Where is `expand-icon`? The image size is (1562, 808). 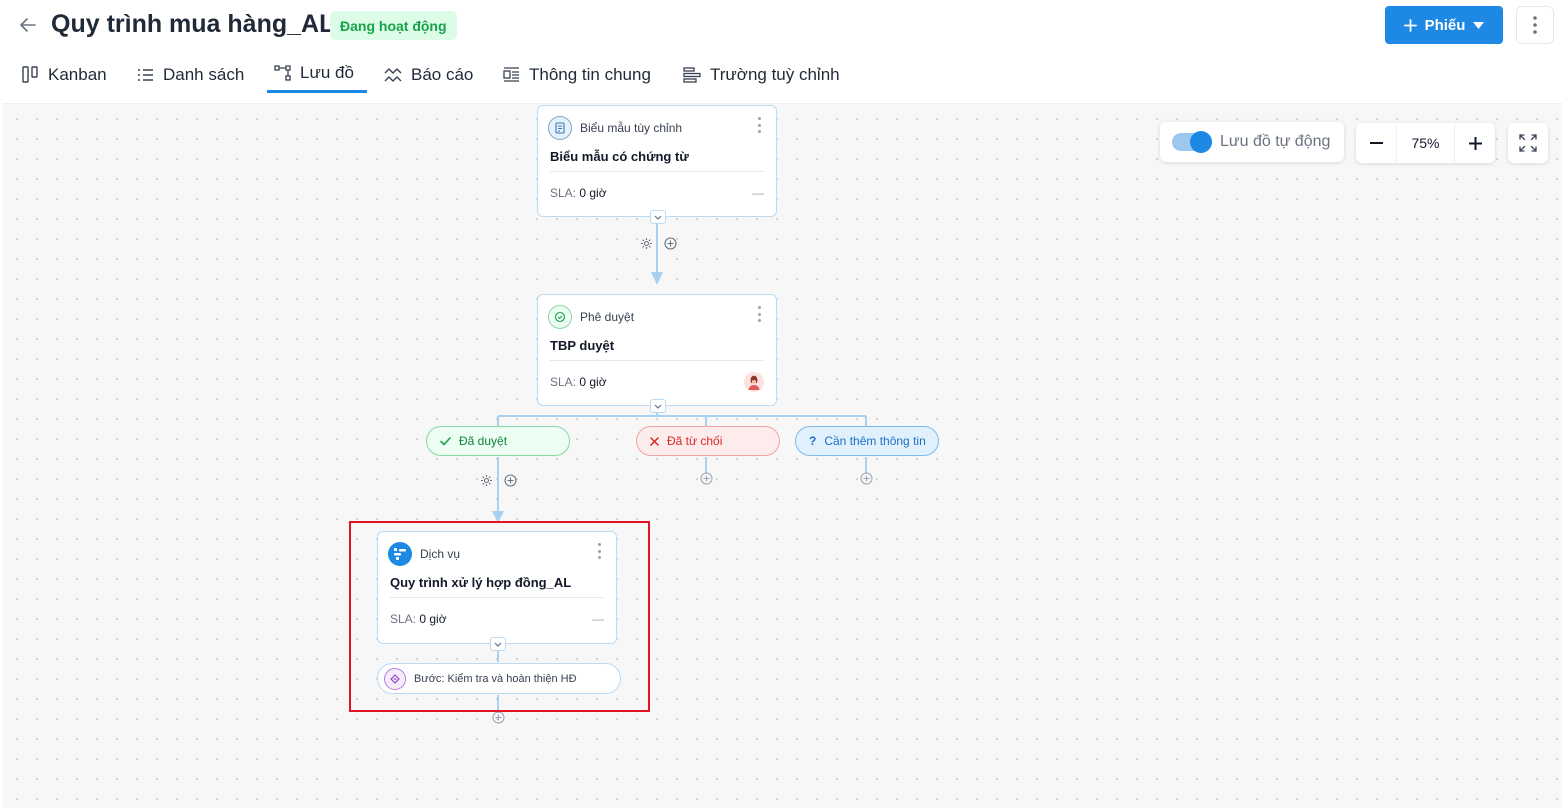 expand-icon is located at coordinates (1528, 143).